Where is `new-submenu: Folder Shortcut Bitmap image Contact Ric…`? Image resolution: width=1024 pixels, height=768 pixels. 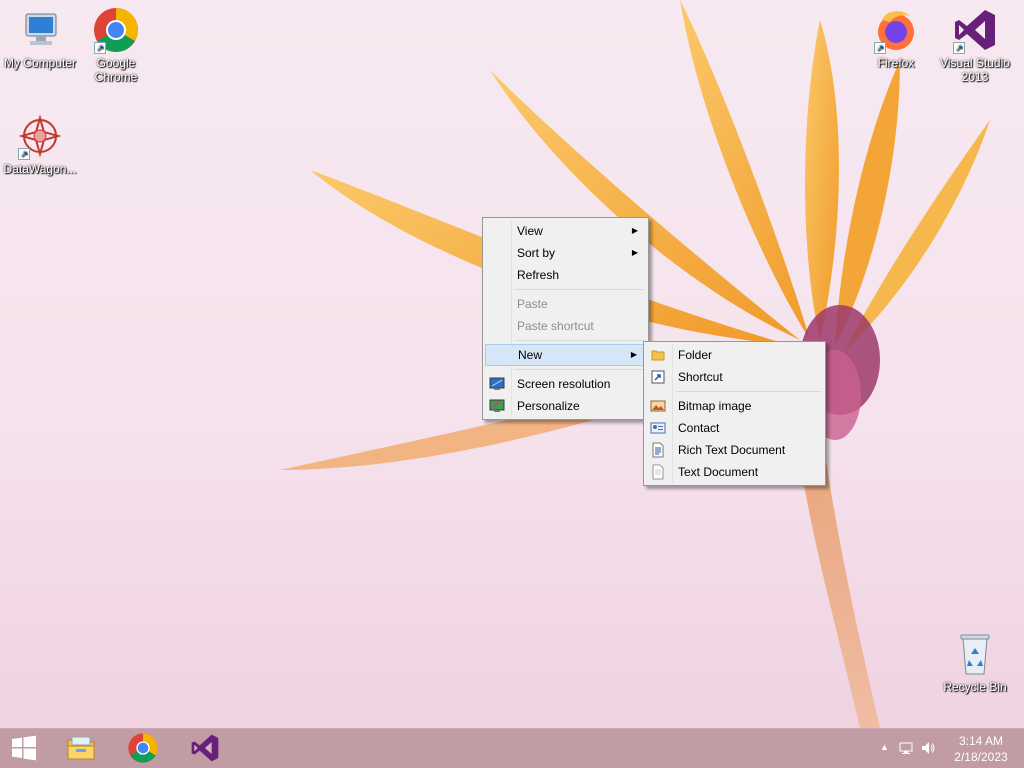 new-submenu: Folder Shortcut Bitmap image Contact Ric… is located at coordinates (734, 413).